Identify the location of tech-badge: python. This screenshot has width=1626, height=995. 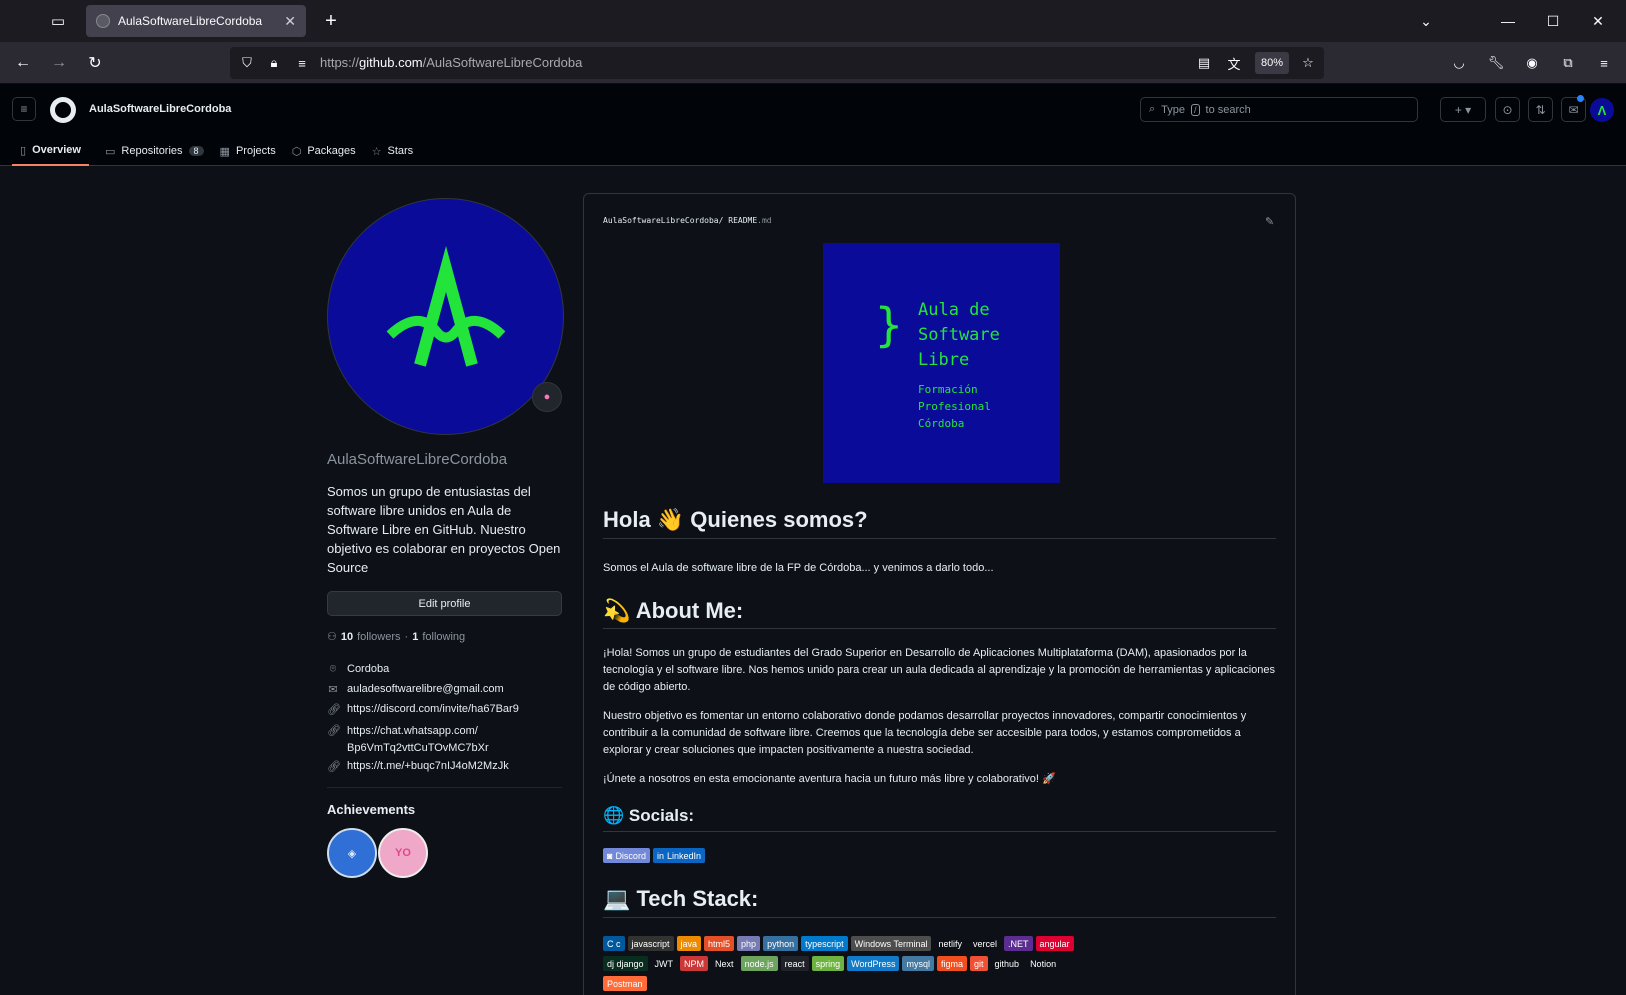
(781, 943).